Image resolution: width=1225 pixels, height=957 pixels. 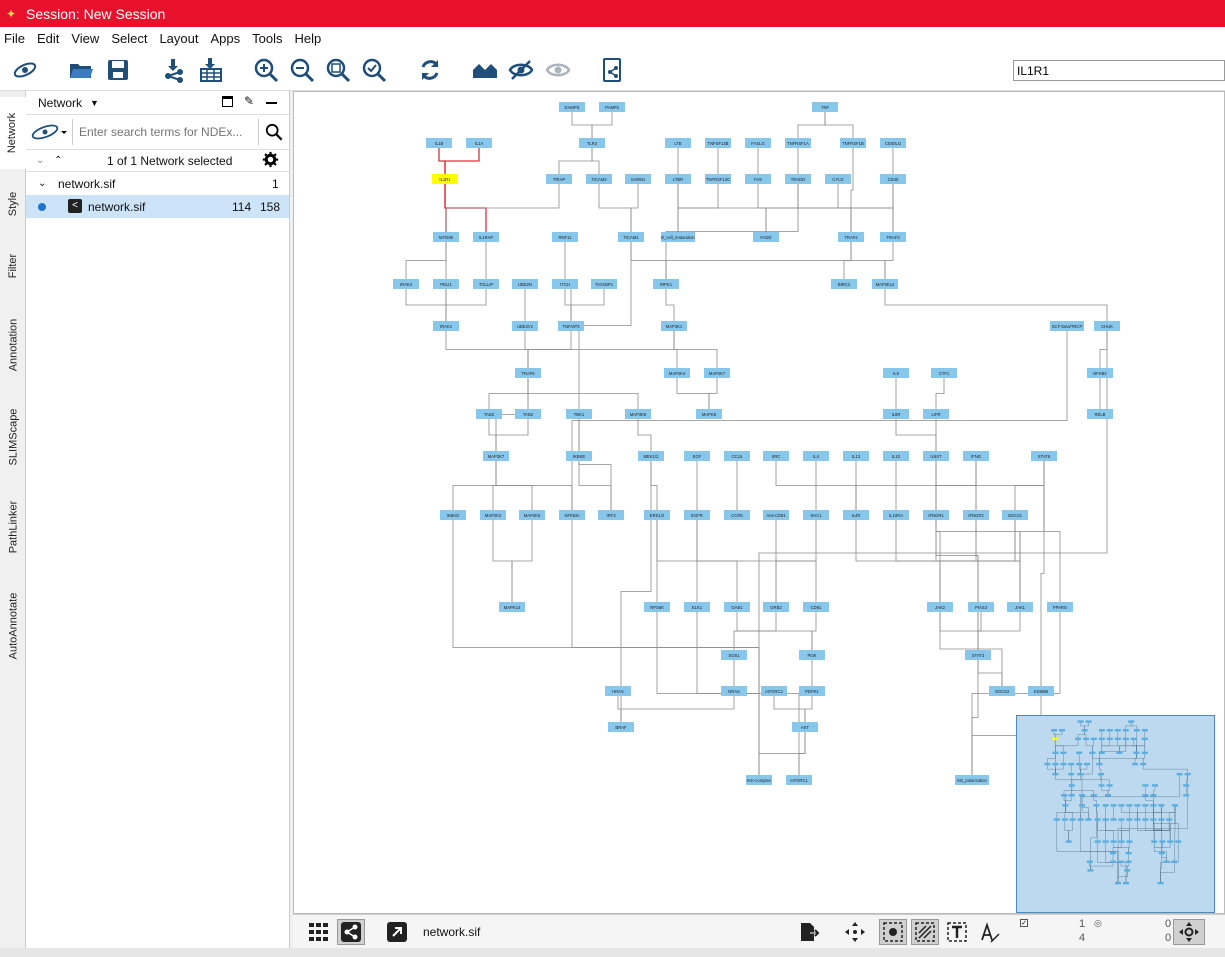 What do you see at coordinates (718, 143) in the screenshot?
I see `network-node: TNFSF13B` at bounding box center [718, 143].